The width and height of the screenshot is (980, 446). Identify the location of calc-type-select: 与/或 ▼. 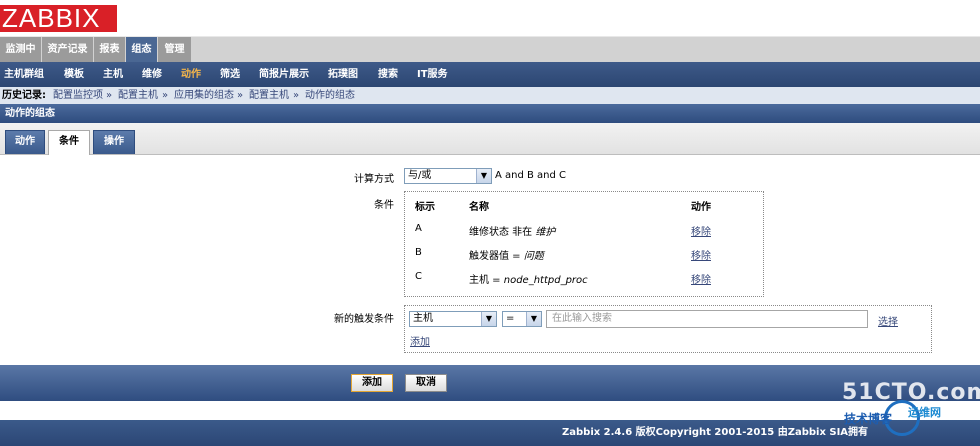
(448, 176).